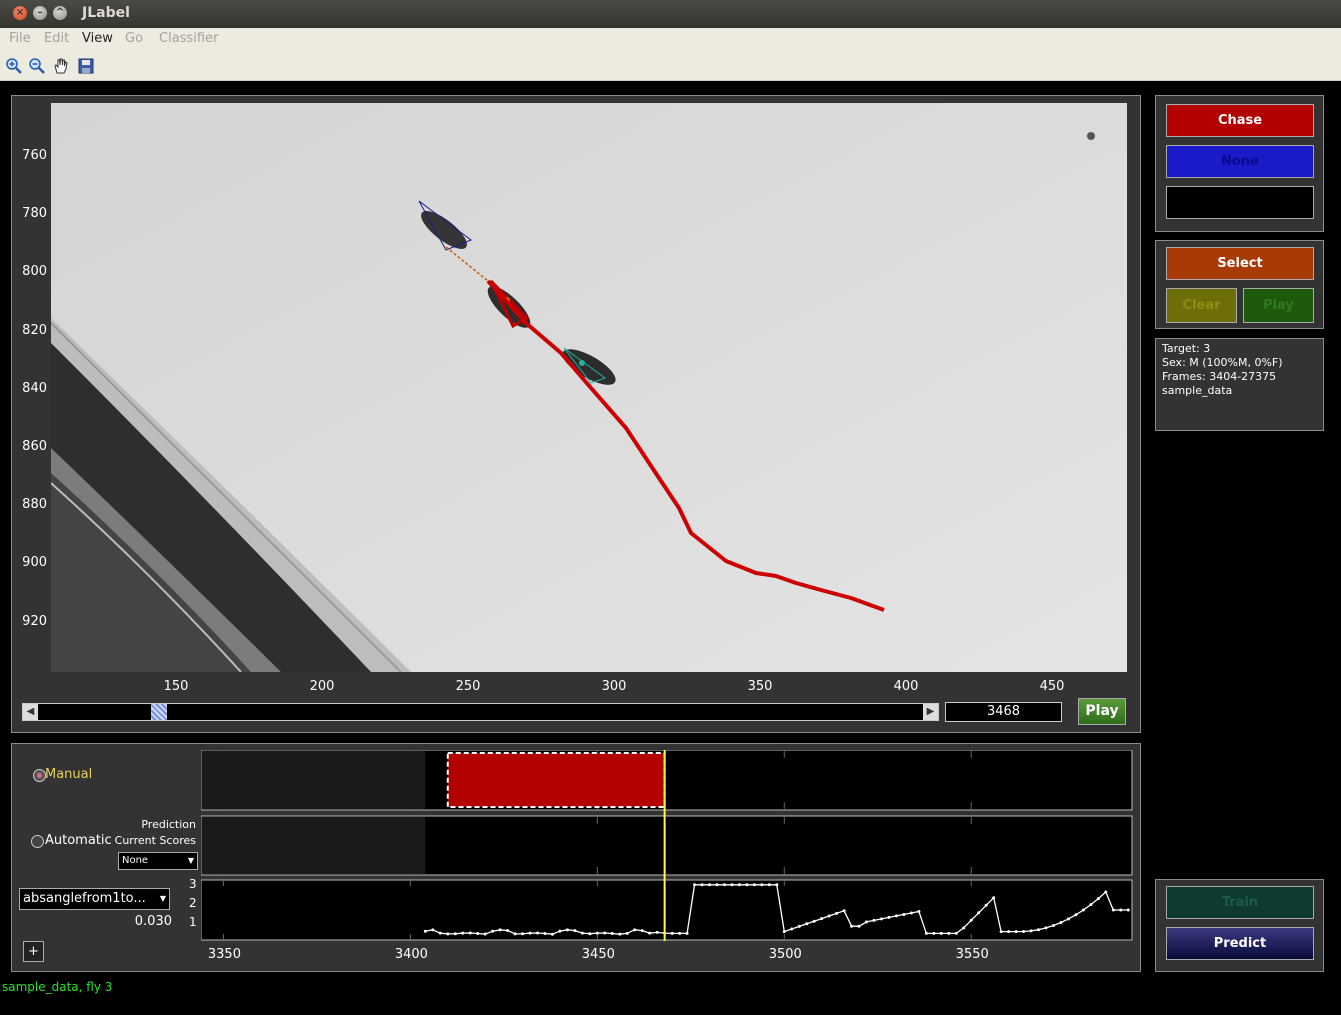  Describe the element at coordinates (972, 954) in the screenshot. I see `timeline-x-tick: 3550` at that location.